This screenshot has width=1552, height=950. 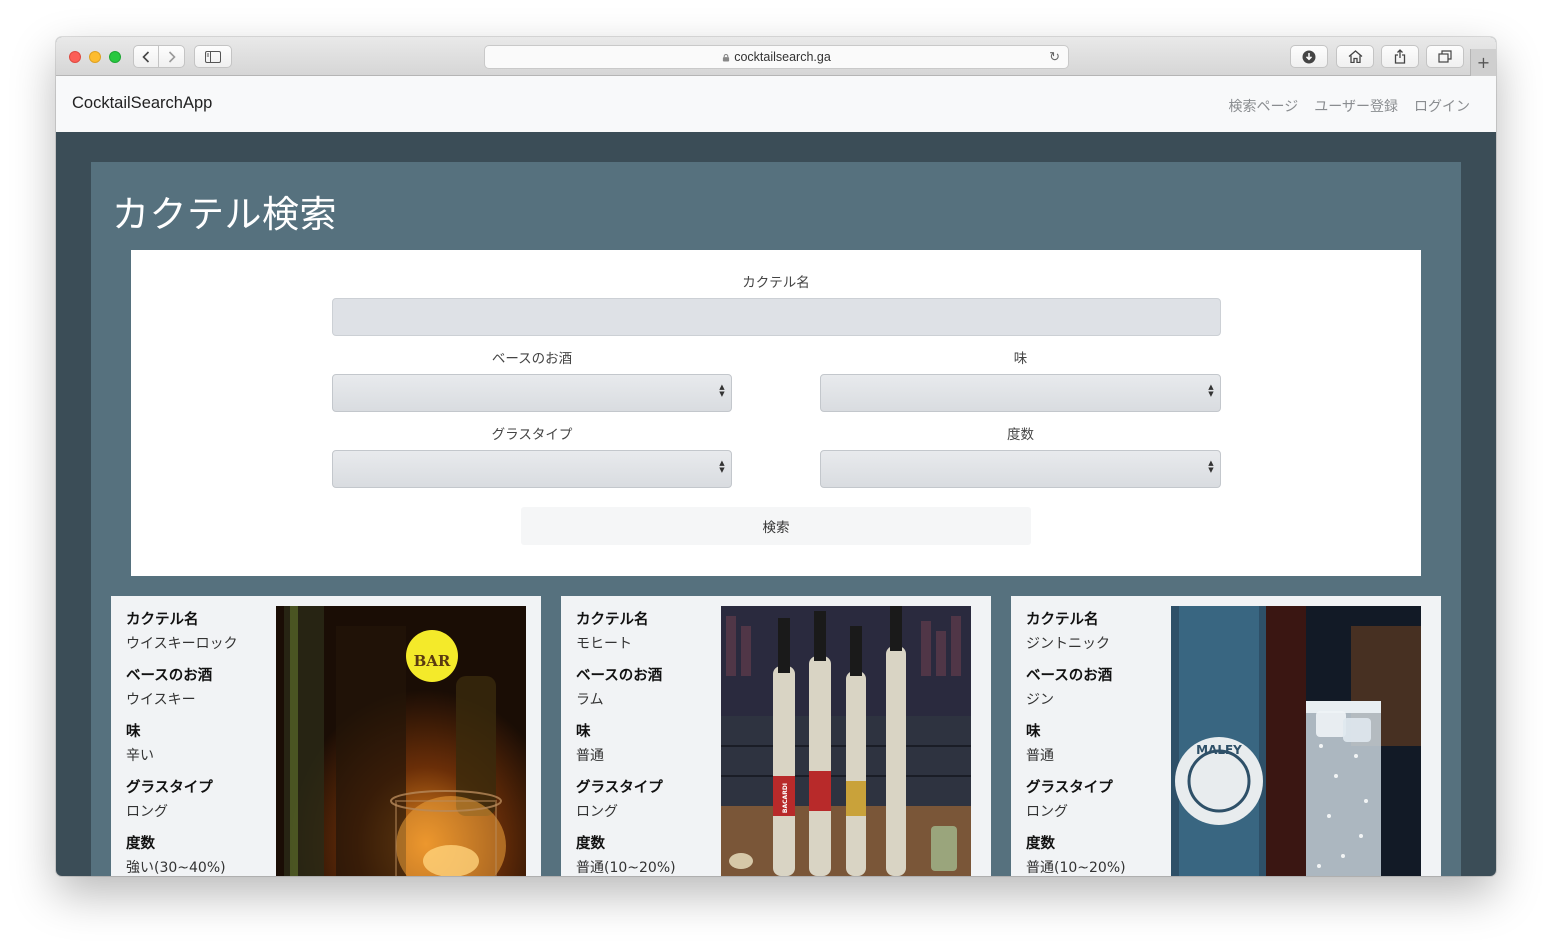 I want to click on history-nav, so click(x=159, y=56).